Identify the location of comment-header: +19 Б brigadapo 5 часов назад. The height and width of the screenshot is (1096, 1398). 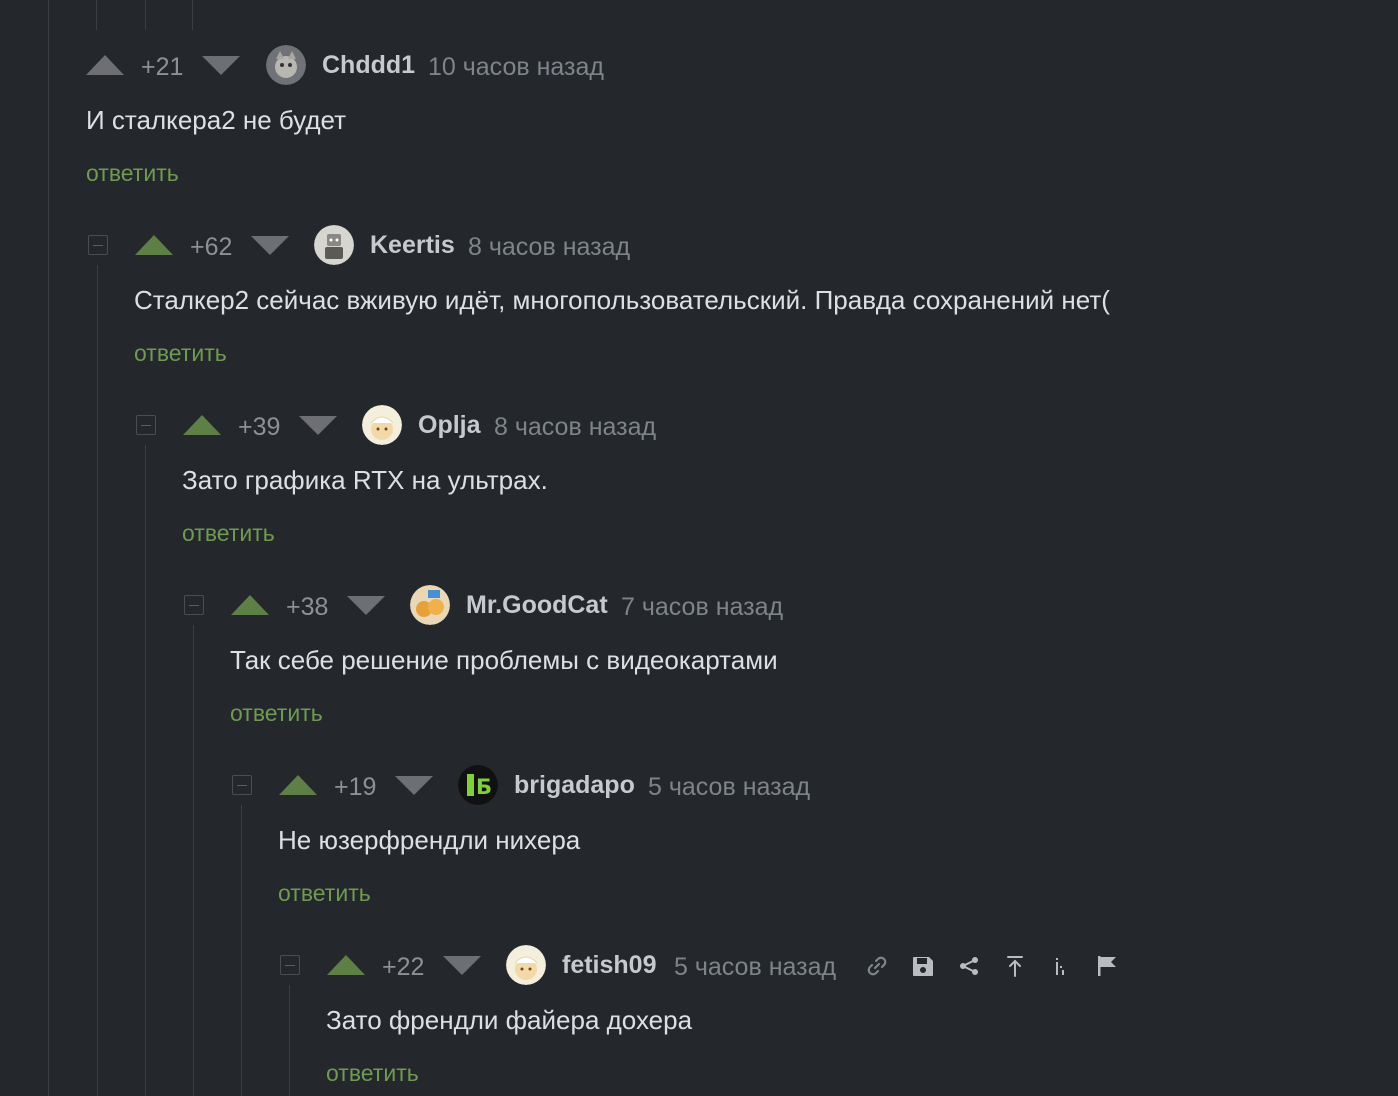
(780, 785).